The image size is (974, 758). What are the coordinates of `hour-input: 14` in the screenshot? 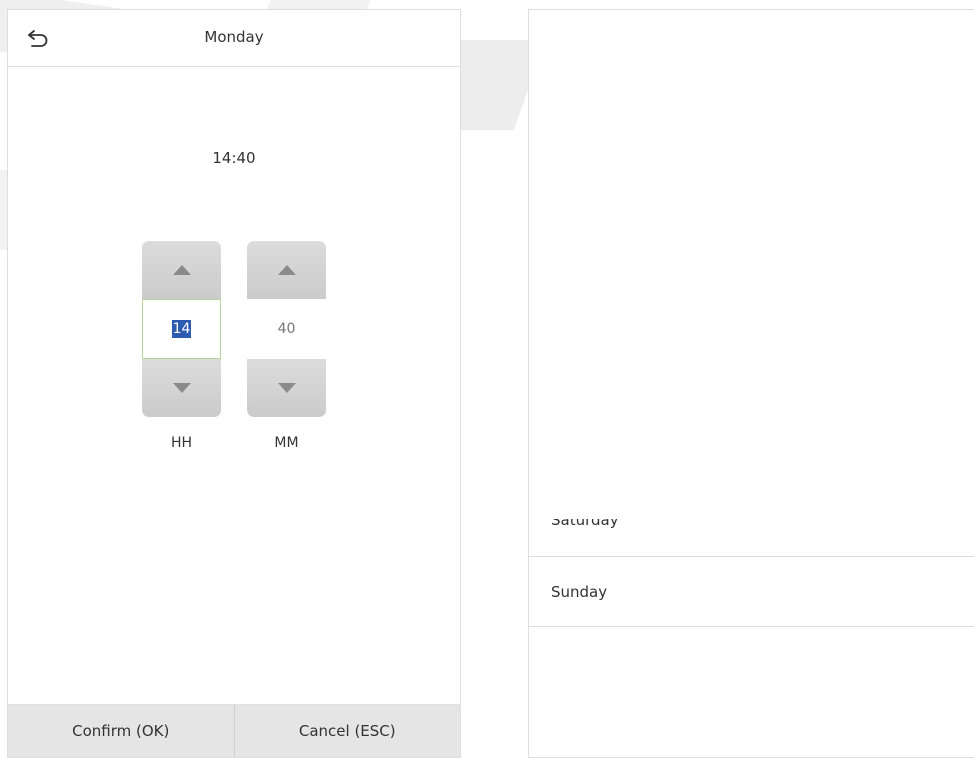 It's located at (181, 329).